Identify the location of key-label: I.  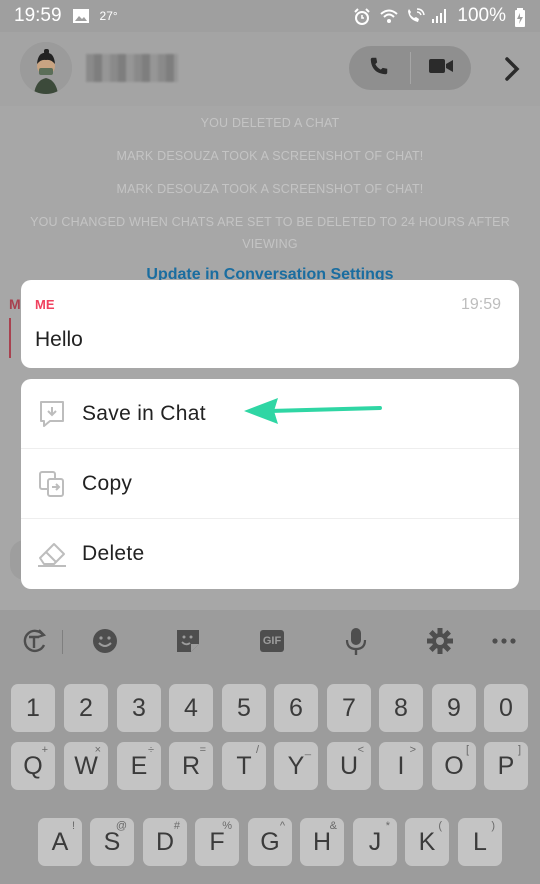
(401, 765).